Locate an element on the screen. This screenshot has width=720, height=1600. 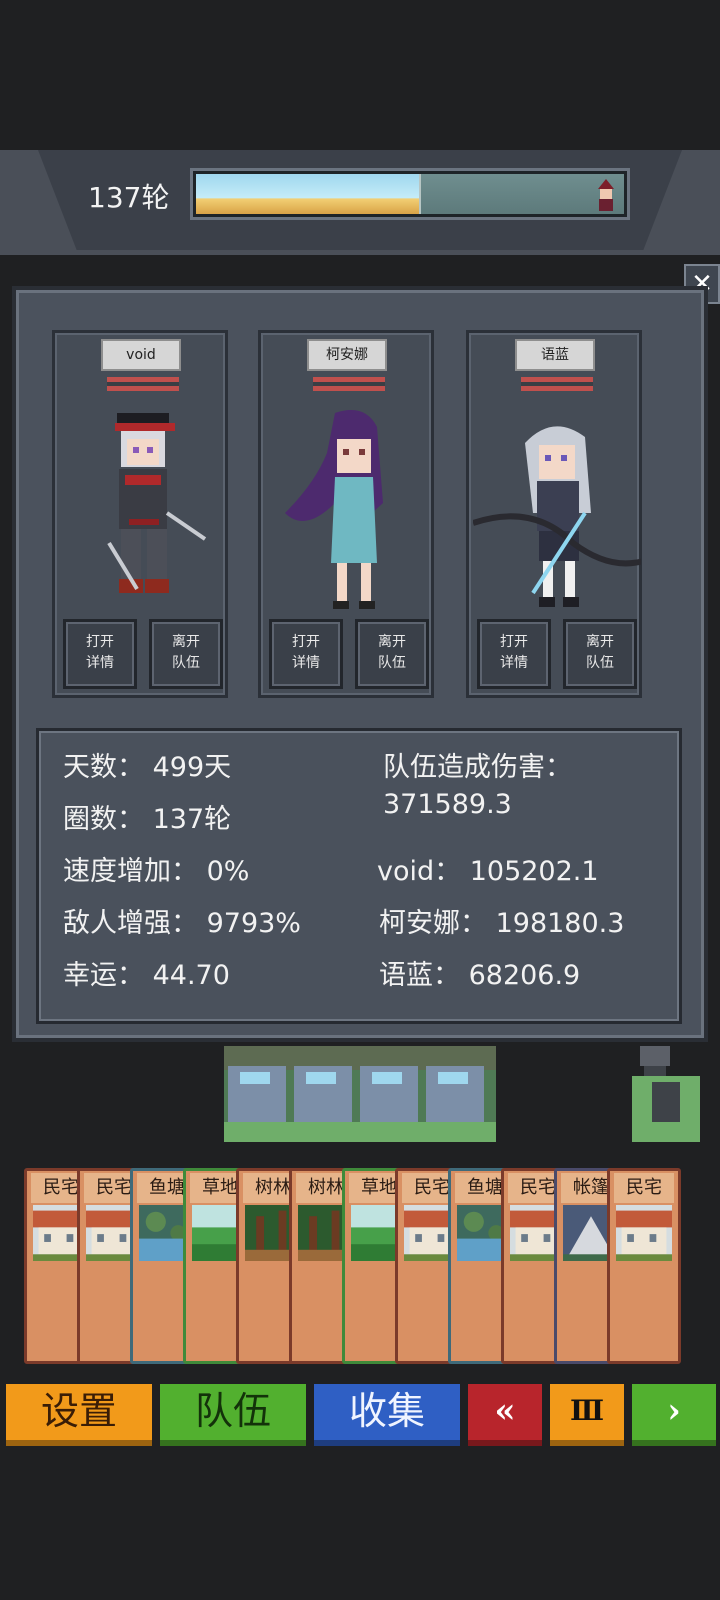
damage-void: void： 105202.1 is located at coordinates (488, 871).